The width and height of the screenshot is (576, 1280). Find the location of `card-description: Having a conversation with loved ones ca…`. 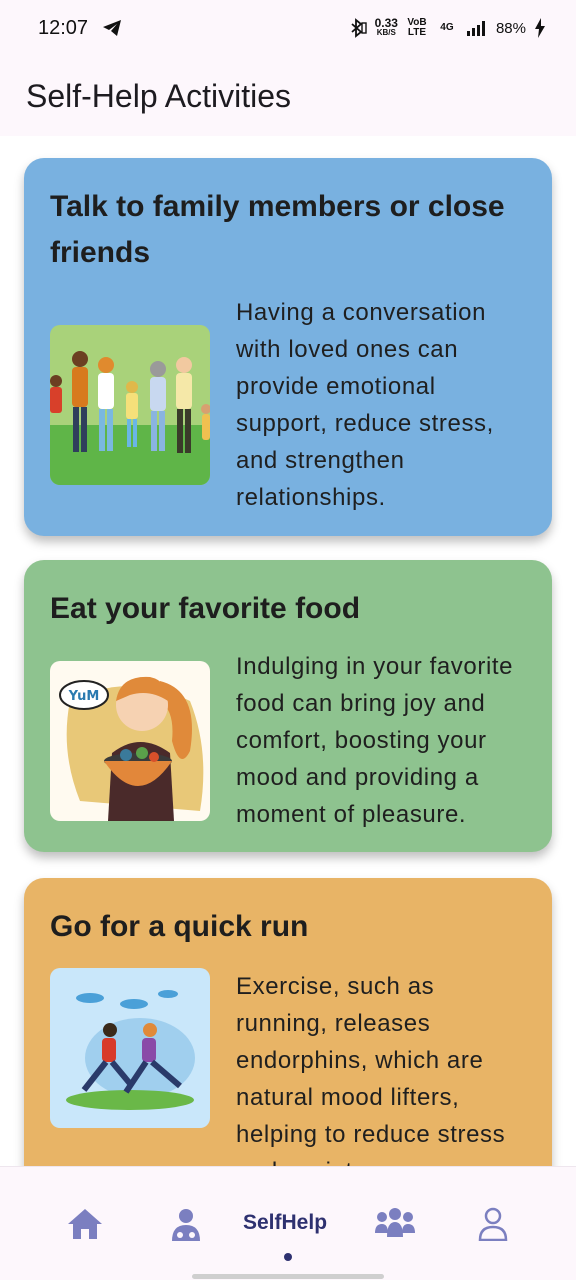

card-description: Having a conversation with loved ones ca… is located at coordinates (365, 405).